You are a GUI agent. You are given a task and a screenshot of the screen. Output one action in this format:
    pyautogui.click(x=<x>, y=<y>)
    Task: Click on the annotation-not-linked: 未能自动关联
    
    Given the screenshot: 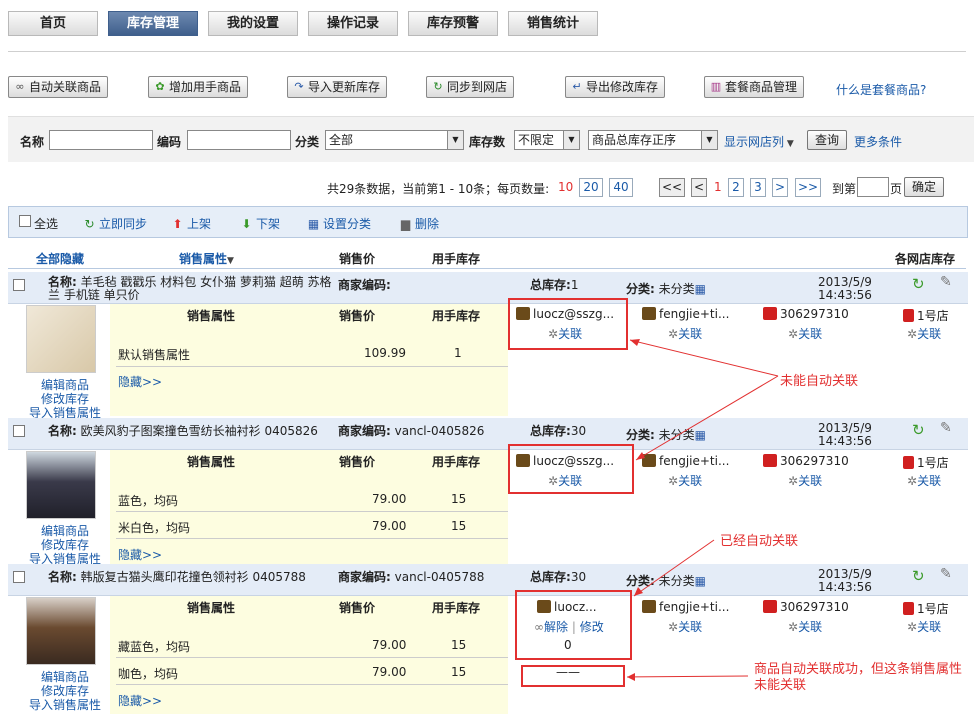 What is the action you would take?
    pyautogui.click(x=819, y=381)
    